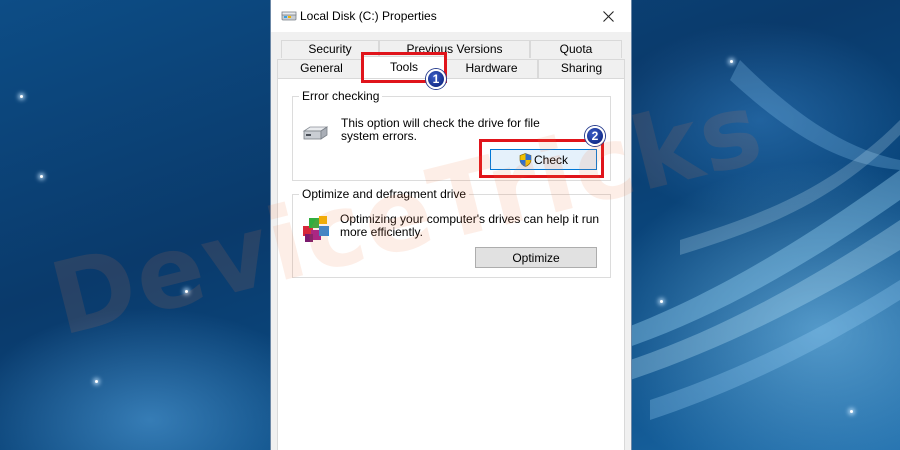  I want to click on optimize-button: Optimize, so click(536, 257).